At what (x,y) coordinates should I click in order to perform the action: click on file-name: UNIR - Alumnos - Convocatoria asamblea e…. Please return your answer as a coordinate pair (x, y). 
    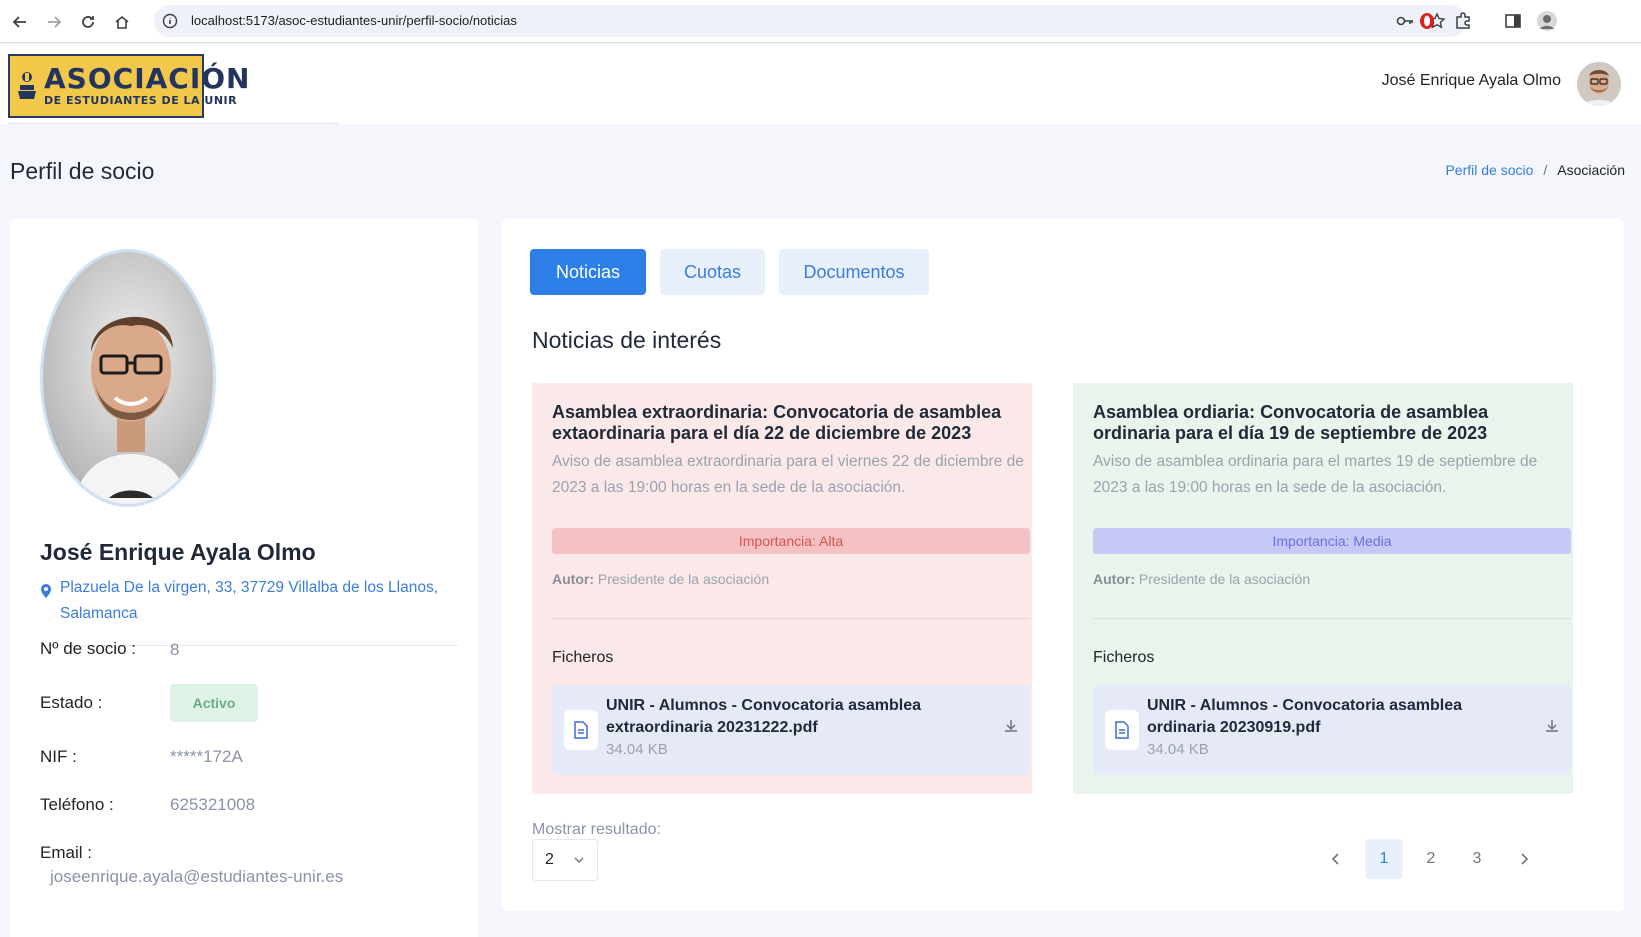
    Looking at the image, I should click on (796, 717).